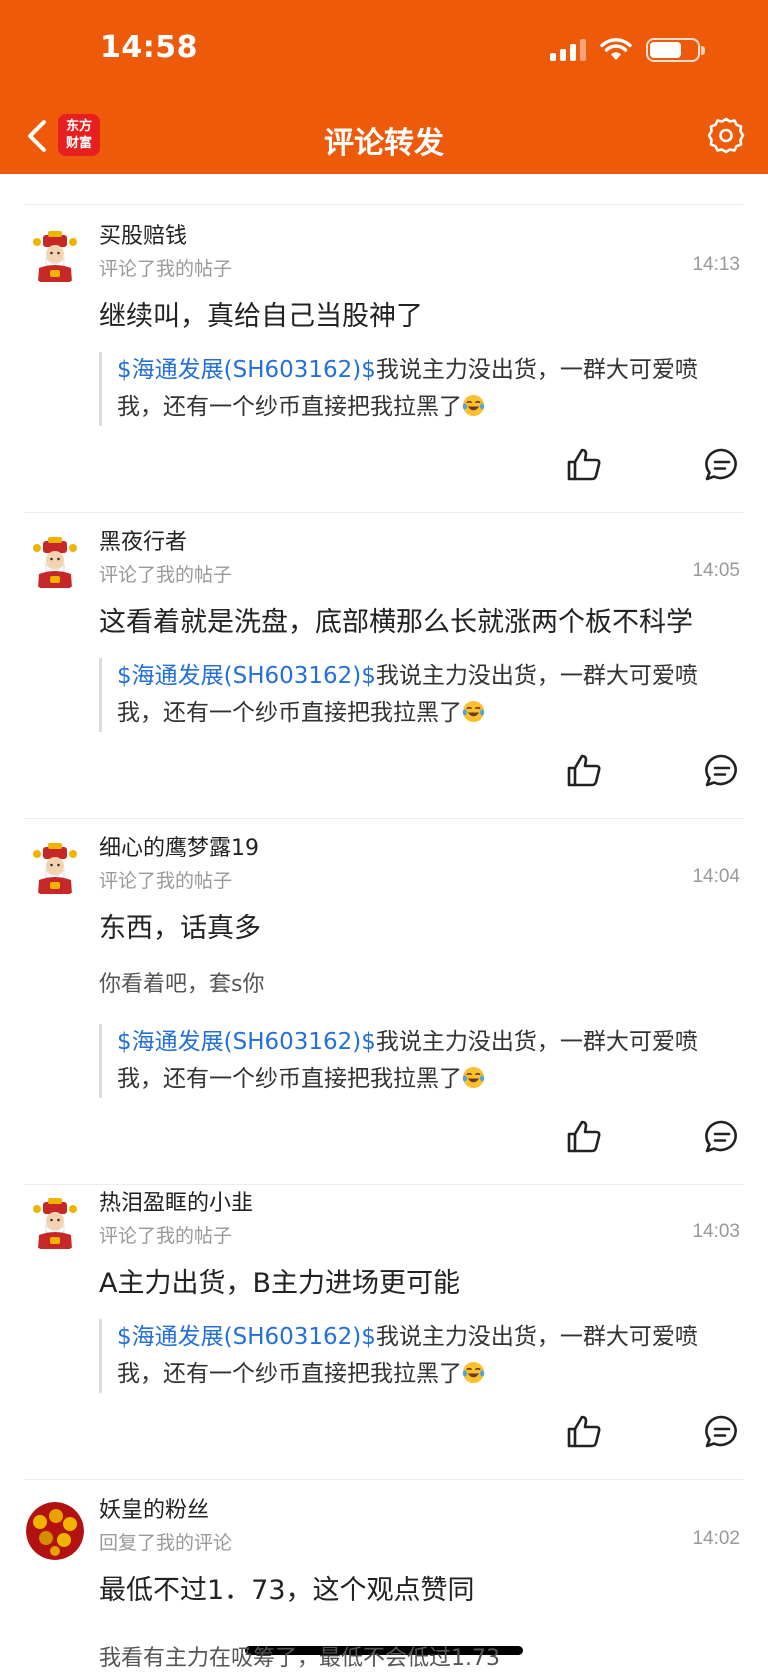 Image resolution: width=768 pixels, height=1672 pixels. Describe the element at coordinates (182, 984) in the screenshot. I see `comment-extra-text: 你看着吧，套s你` at that location.